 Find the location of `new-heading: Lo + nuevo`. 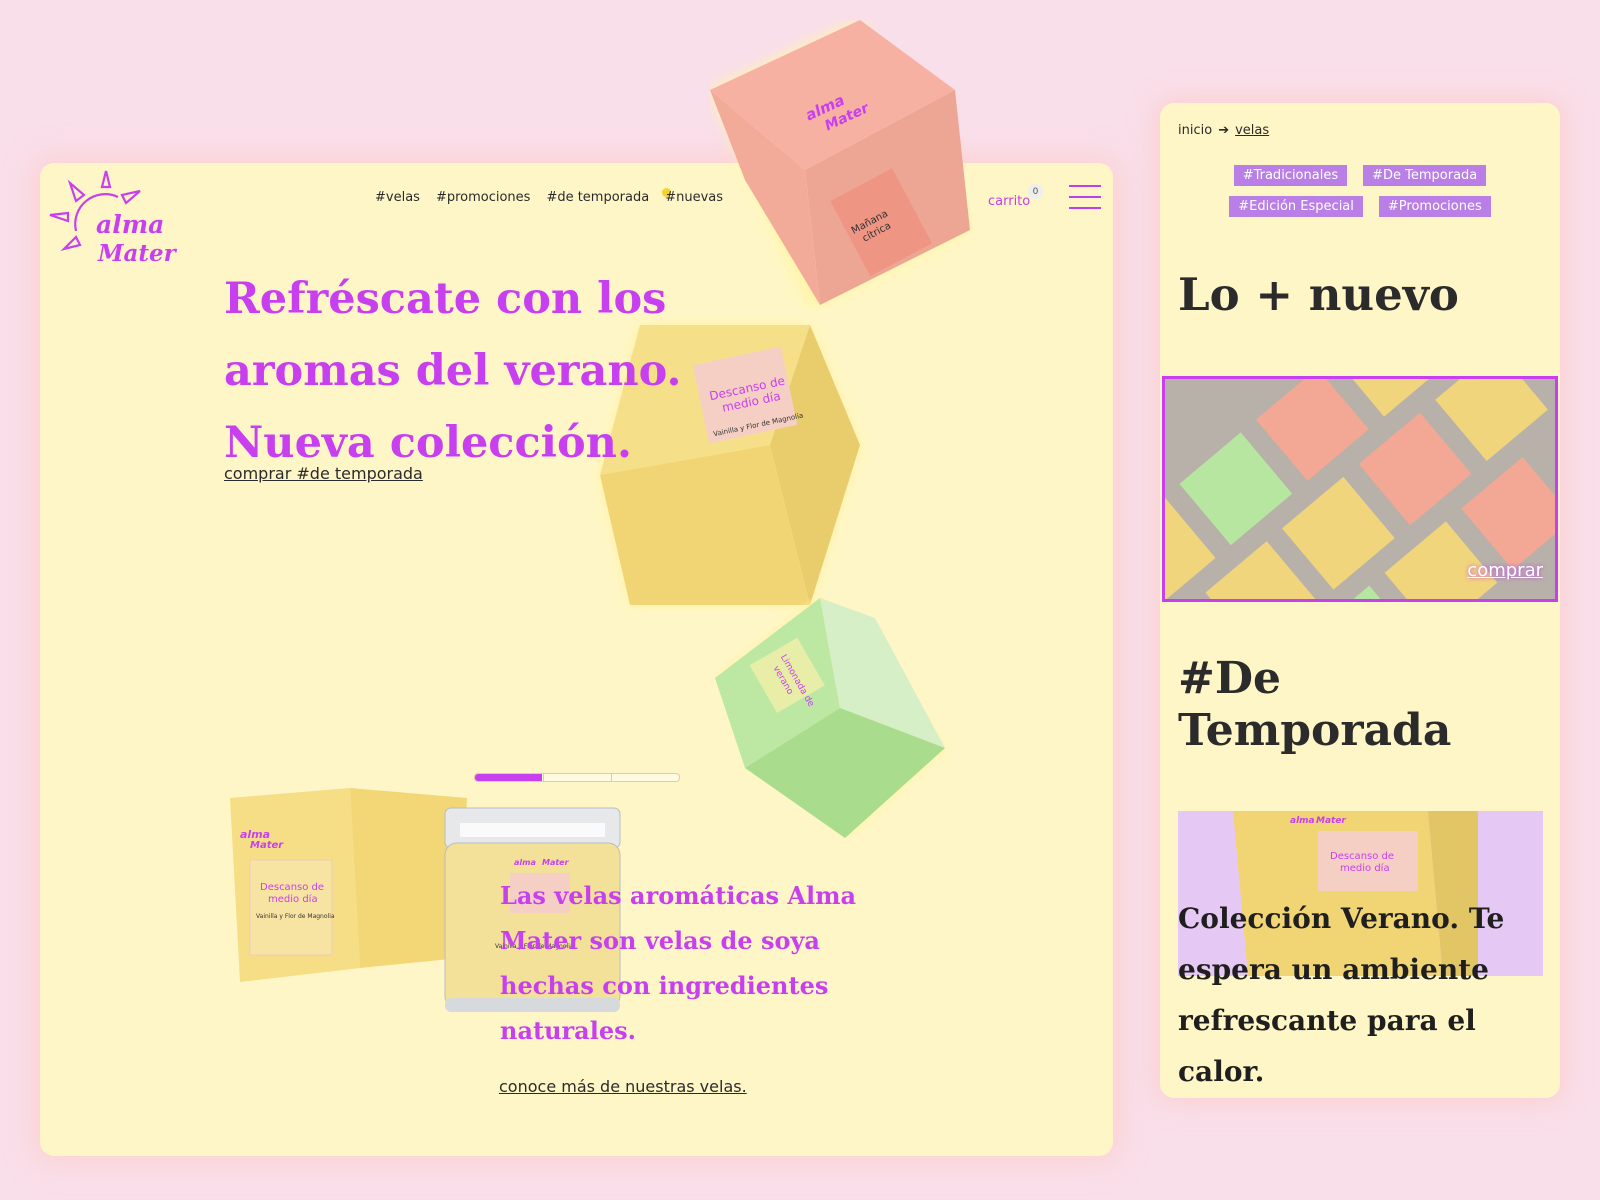

new-heading: Lo + nuevo is located at coordinates (1318, 294).